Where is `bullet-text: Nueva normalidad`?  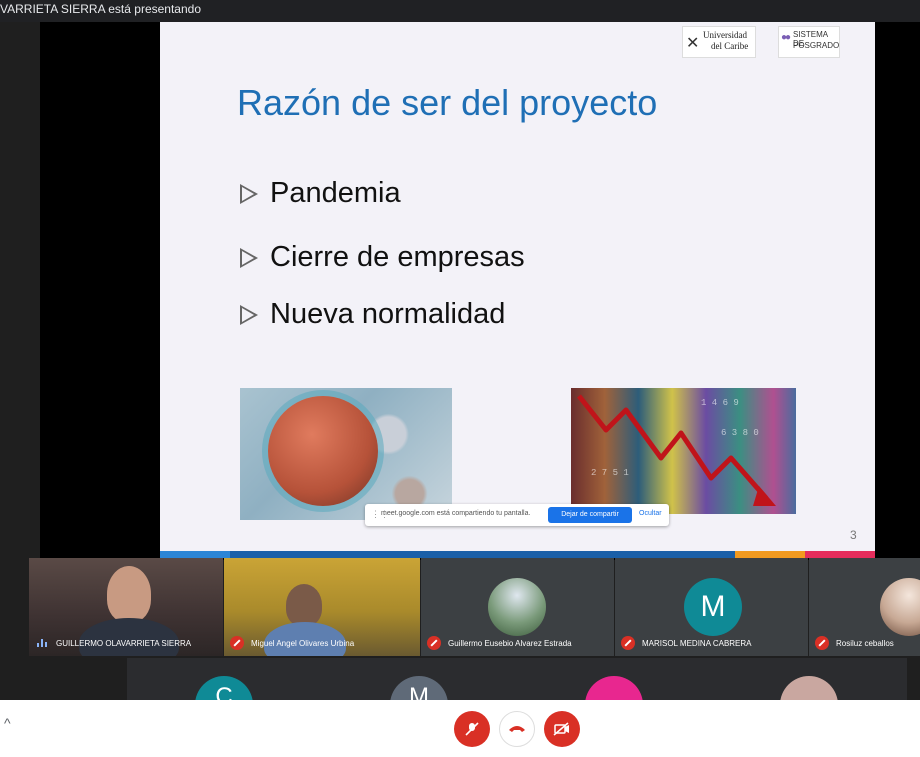
bullet-text: Nueva normalidad is located at coordinates (388, 314).